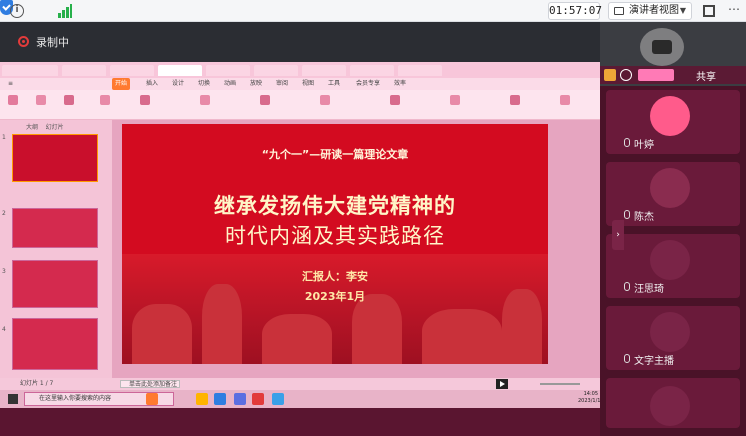 The width and height of the screenshot is (746, 436). Describe the element at coordinates (306, 384) in the screenshot. I see `status-bar: 幻灯片 1 / 7 单击此处添加备注` at that location.